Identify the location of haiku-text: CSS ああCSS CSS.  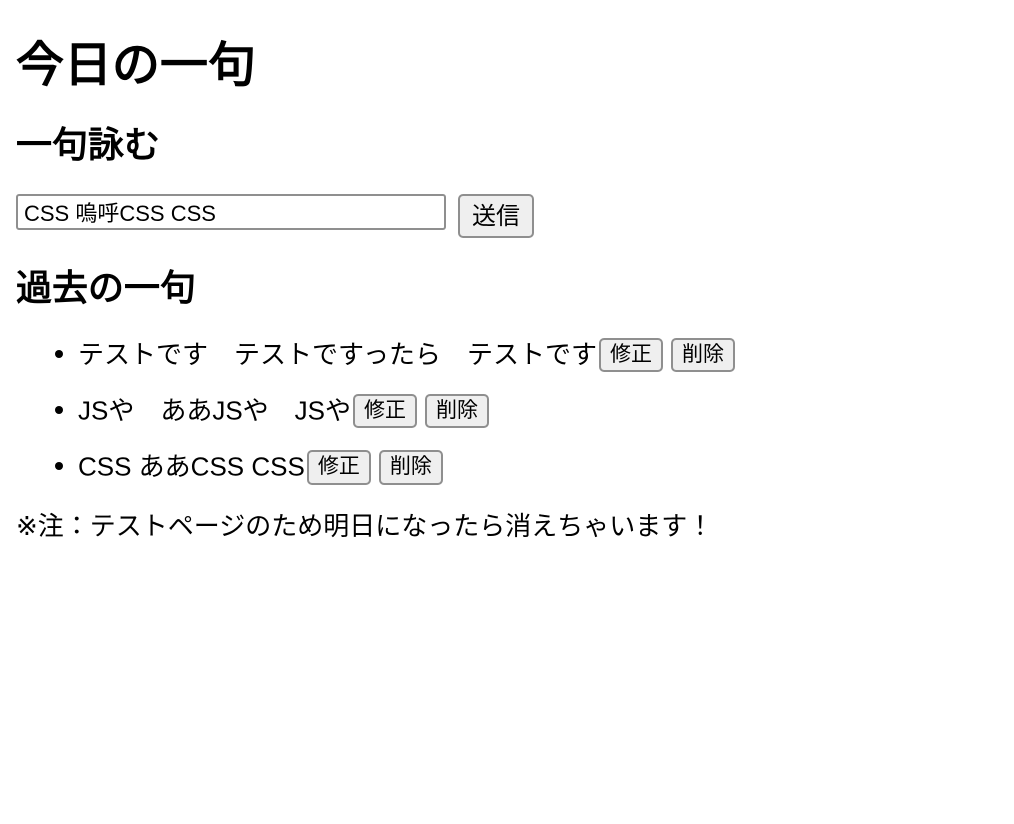
(191, 466).